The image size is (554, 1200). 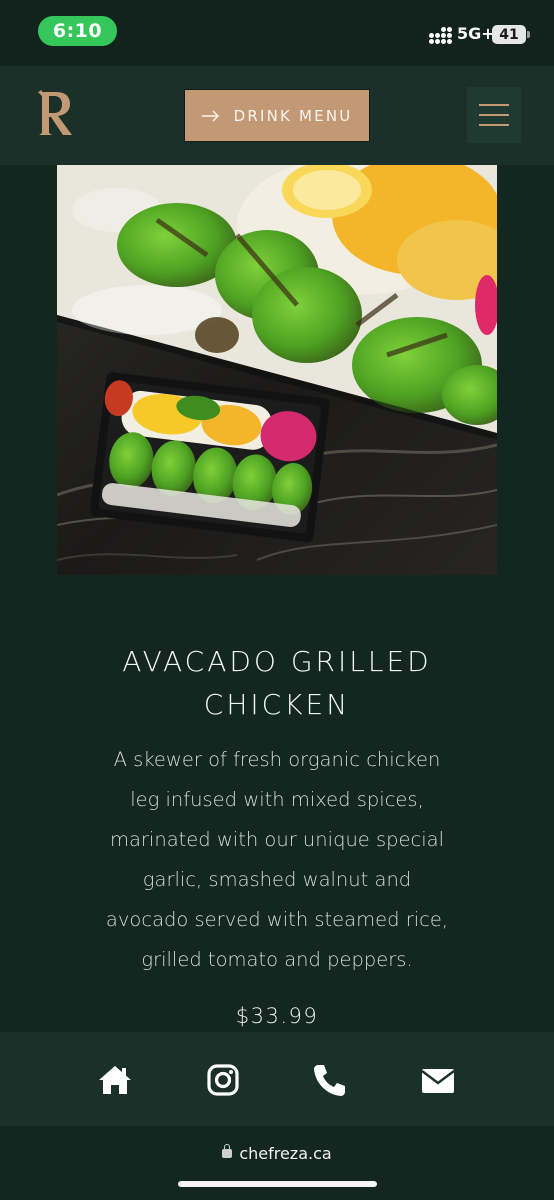 What do you see at coordinates (277, 1016) in the screenshot?
I see `dish-price: $33.99` at bounding box center [277, 1016].